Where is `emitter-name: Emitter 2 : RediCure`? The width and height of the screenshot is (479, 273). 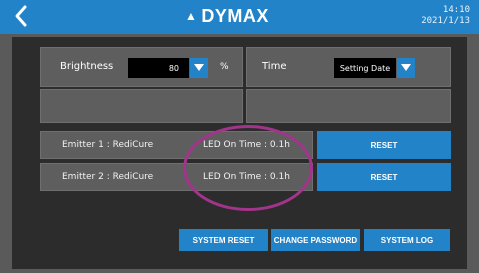 emitter-name: Emitter 2 : RediCure is located at coordinates (108, 177).